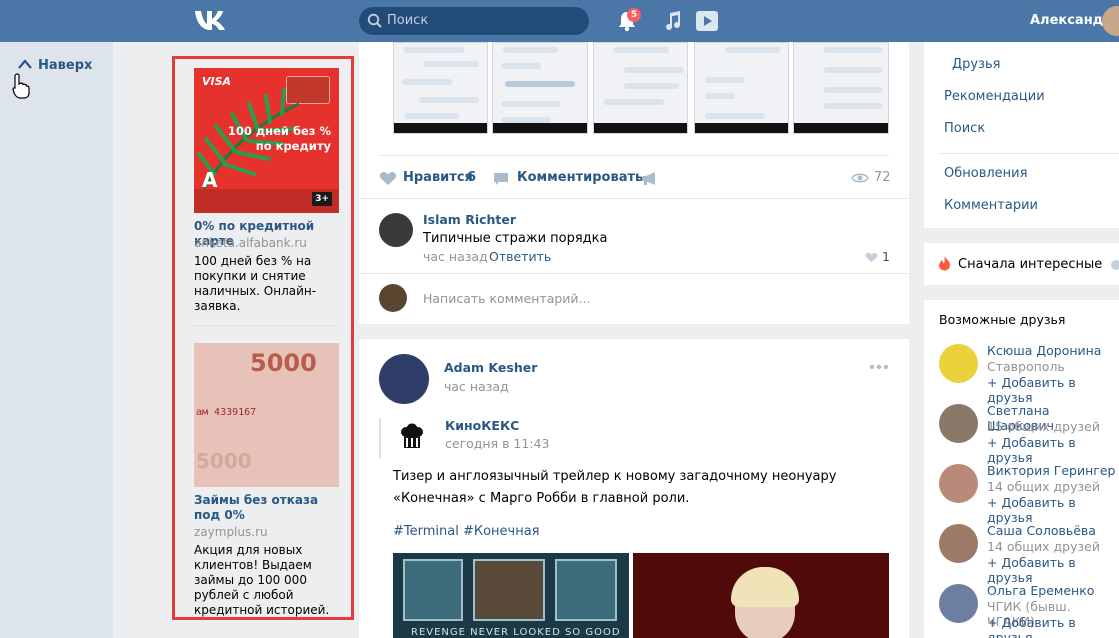  What do you see at coordinates (1043, 426) in the screenshot?
I see `friend-subtitle: 15 общих друзей` at bounding box center [1043, 426].